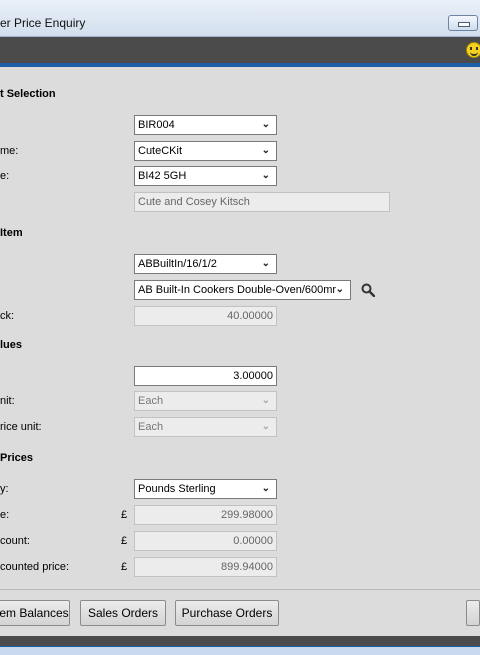 This screenshot has height=655, width=480. I want to click on unit-select: Each ⌄, so click(205, 401).